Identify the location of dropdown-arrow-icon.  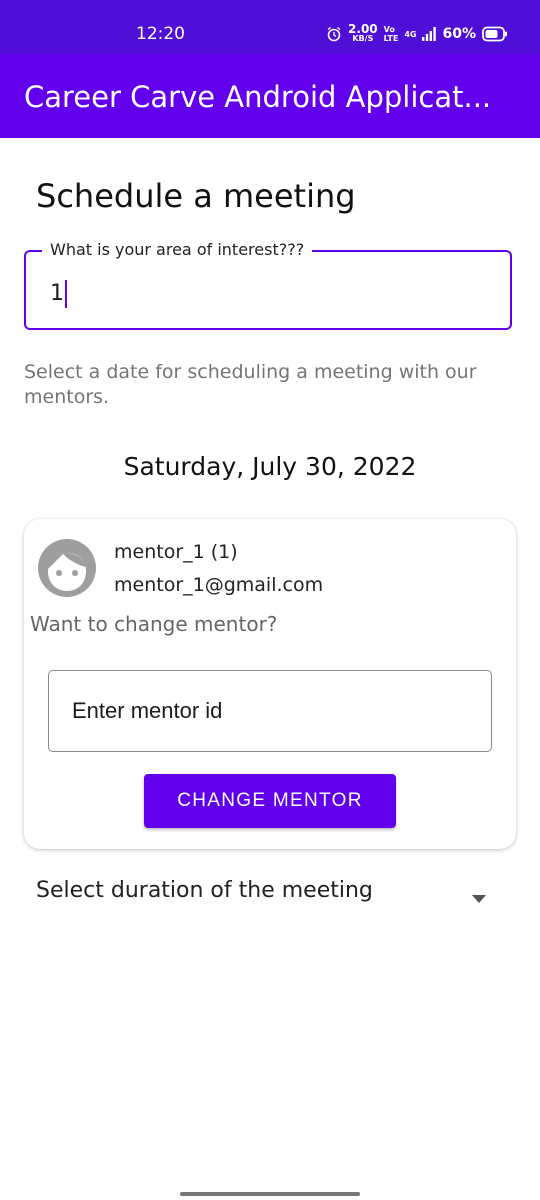
(479, 897).